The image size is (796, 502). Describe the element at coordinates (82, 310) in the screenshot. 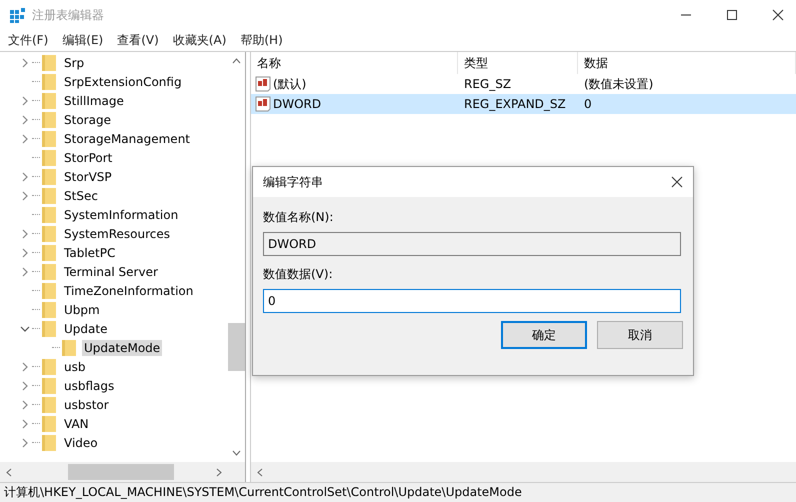

I see `tree-item: Ubpm` at that location.